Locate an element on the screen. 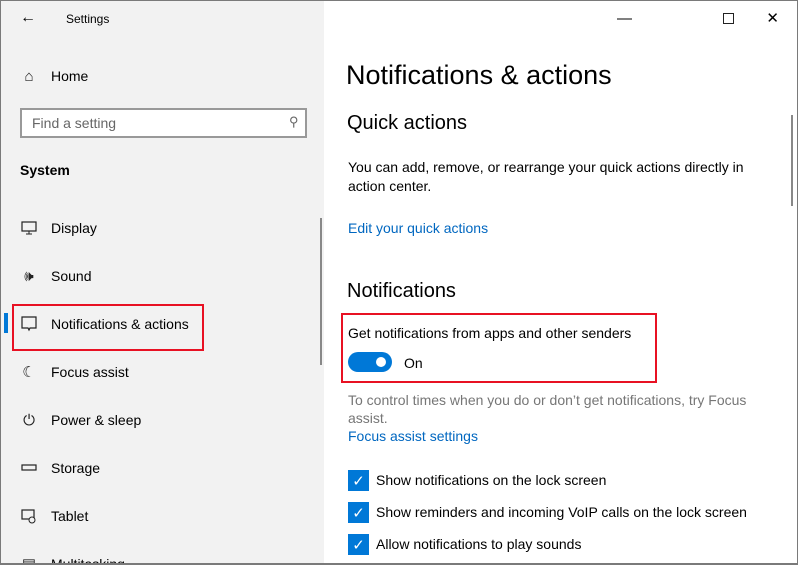  checkbox-reminders-voip: ✓ is located at coordinates (358, 512).